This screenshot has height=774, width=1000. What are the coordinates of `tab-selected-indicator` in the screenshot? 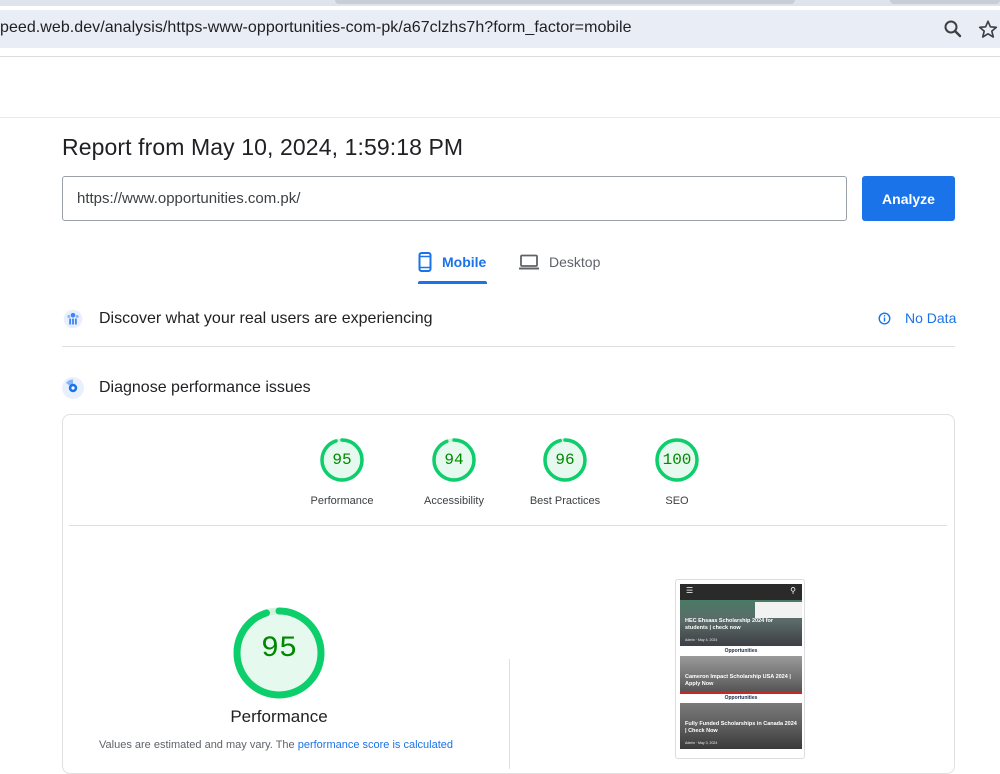 It's located at (452, 282).